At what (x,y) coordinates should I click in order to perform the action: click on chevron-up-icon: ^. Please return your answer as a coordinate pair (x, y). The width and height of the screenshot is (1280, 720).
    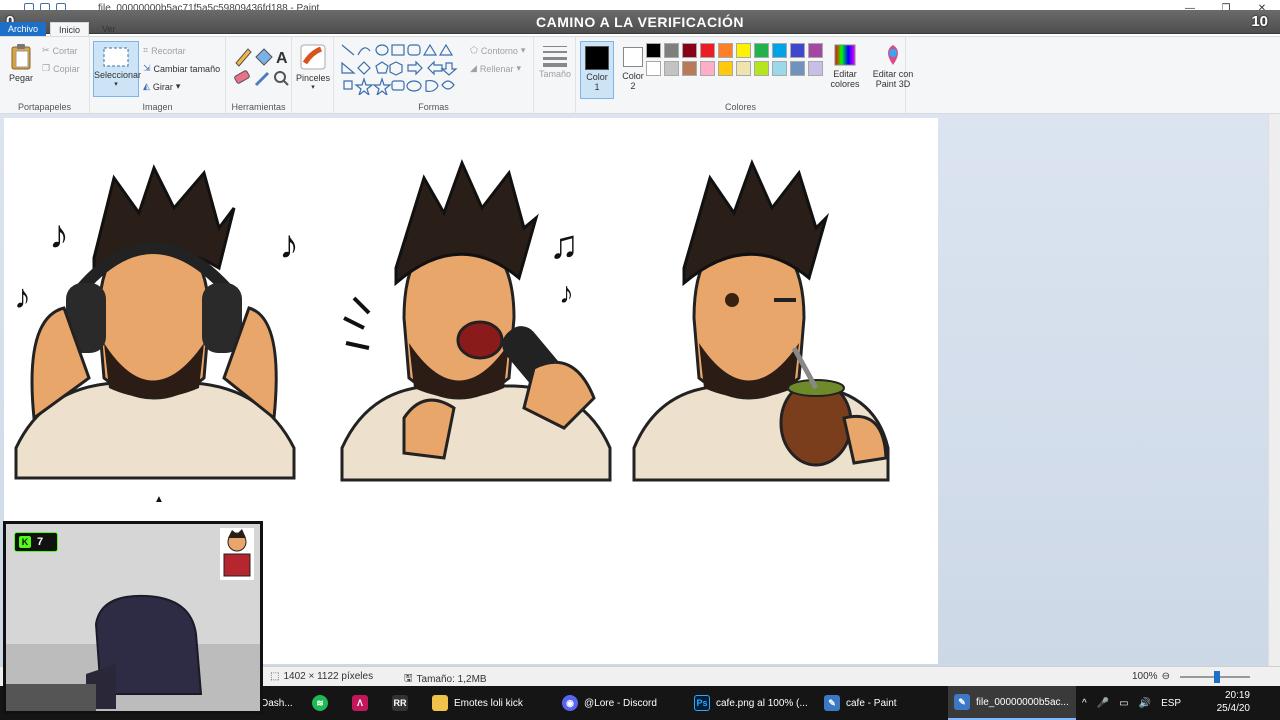
    Looking at the image, I should click on (1084, 703).